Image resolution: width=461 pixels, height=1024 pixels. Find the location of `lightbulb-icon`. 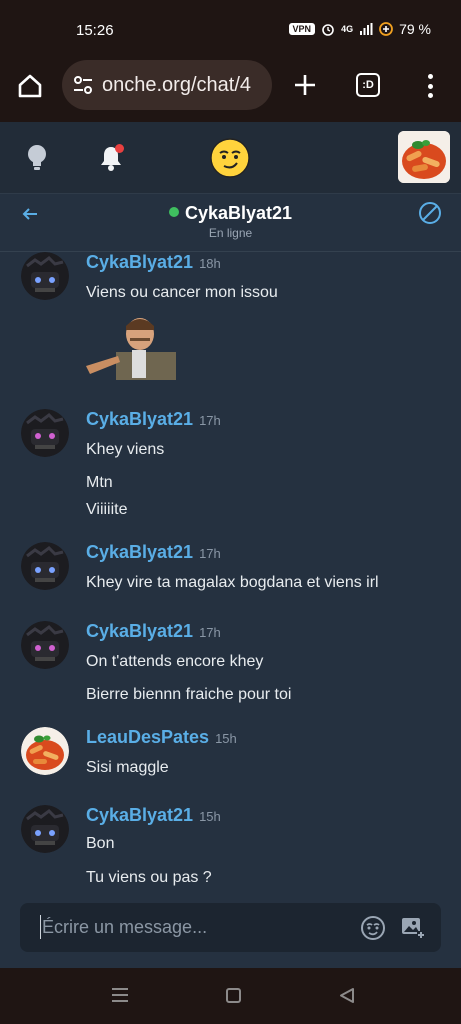

lightbulb-icon is located at coordinates (37, 158).